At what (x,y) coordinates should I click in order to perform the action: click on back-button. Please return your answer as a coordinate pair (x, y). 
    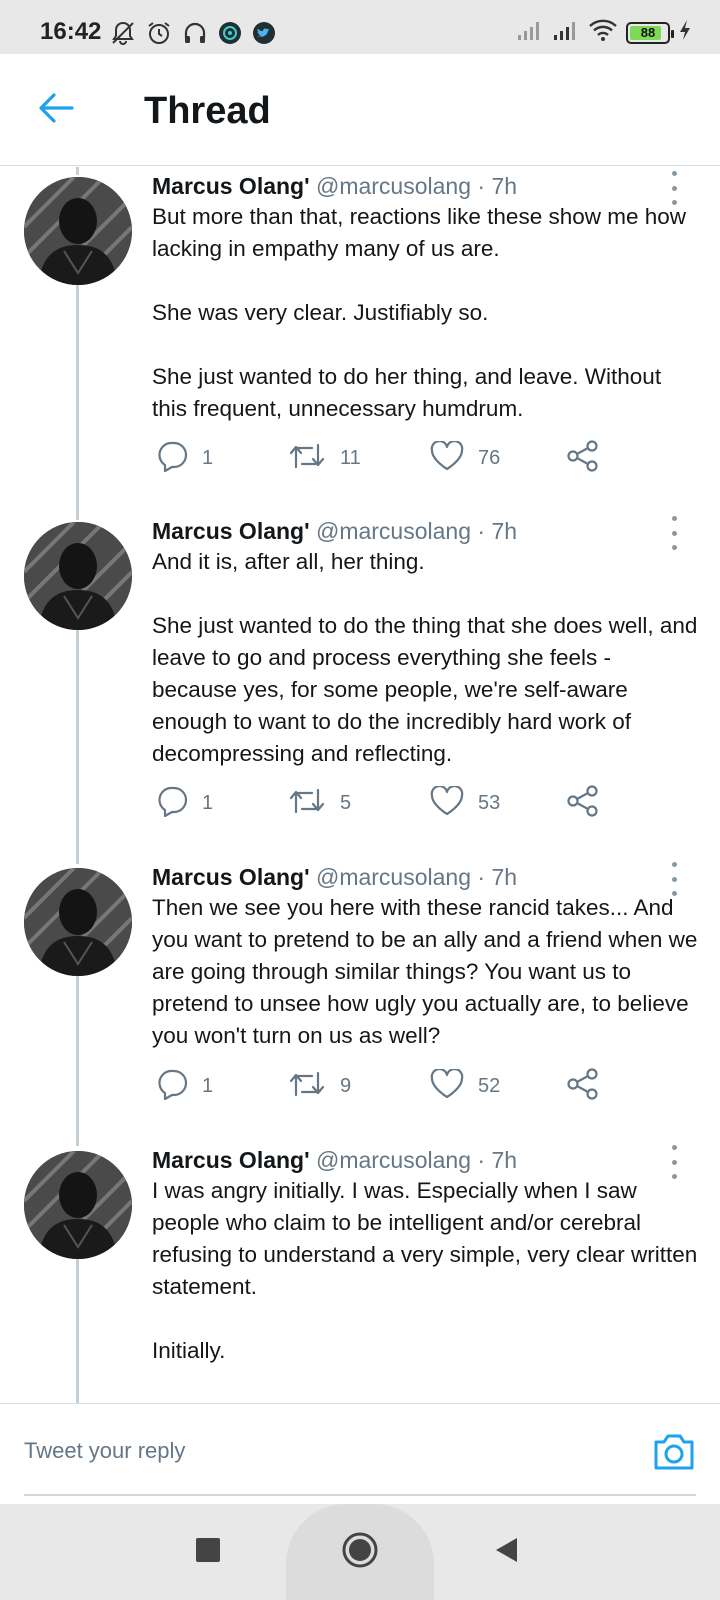
    Looking at the image, I should click on (56, 110).